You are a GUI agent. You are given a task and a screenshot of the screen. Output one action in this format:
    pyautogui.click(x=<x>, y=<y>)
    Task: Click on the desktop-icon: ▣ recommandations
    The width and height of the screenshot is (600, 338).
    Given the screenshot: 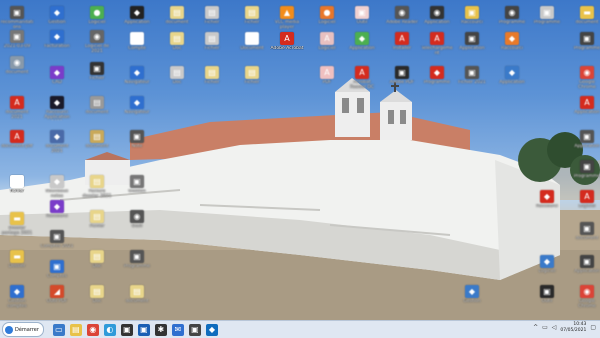 What is the action you would take?
    pyautogui.click(x=17, y=18)
    